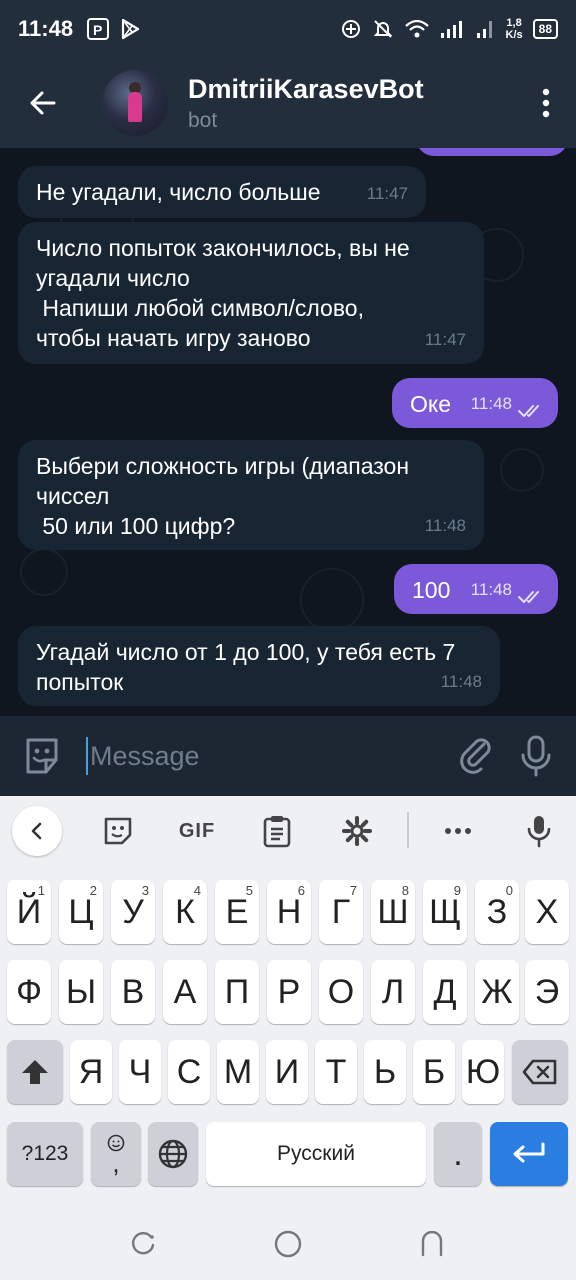  I want to click on key-letter: Ю, so click(483, 1072).